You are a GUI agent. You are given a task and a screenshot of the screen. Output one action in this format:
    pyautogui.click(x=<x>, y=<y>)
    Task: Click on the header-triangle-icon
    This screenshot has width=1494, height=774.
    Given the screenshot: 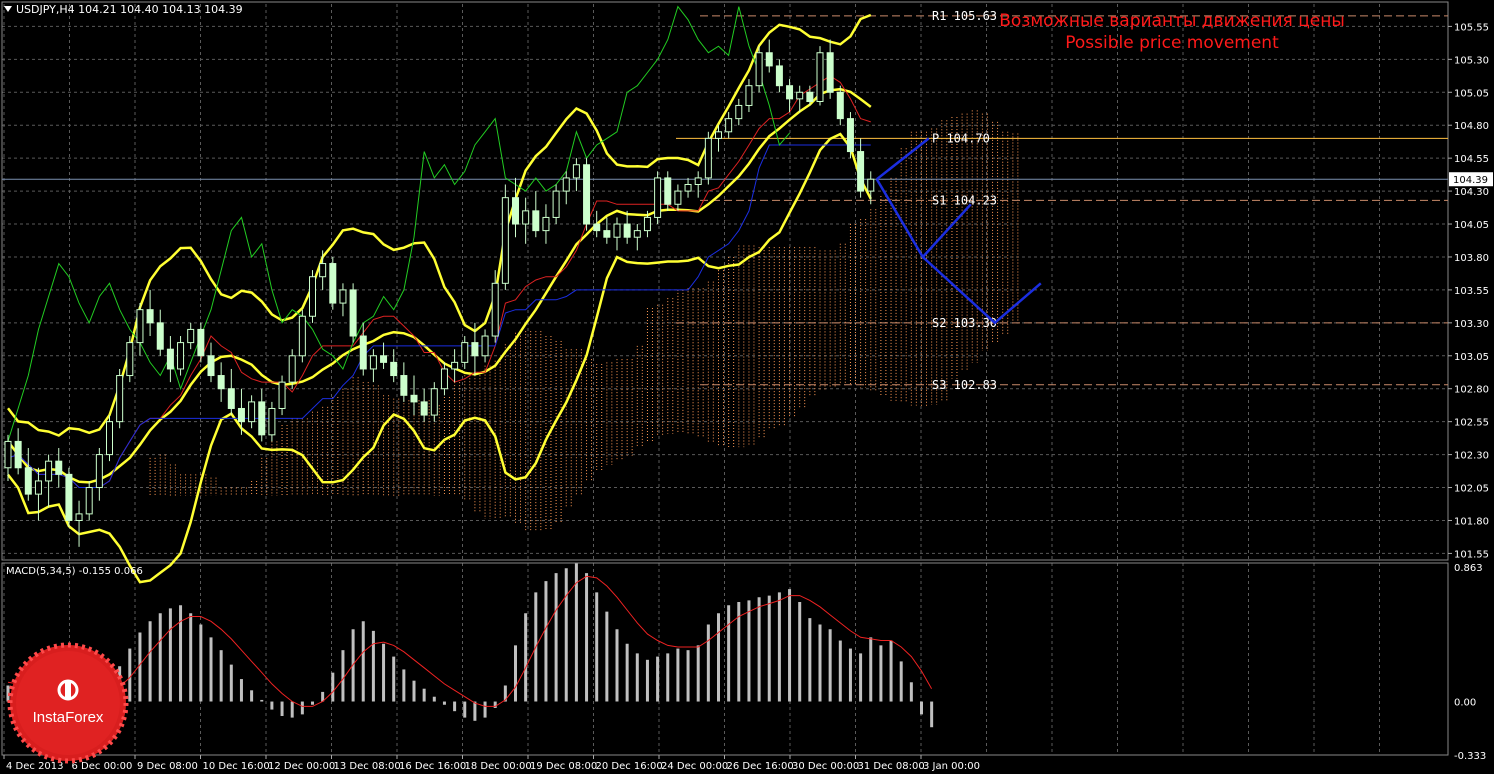 What is the action you would take?
    pyautogui.click(x=8, y=9)
    